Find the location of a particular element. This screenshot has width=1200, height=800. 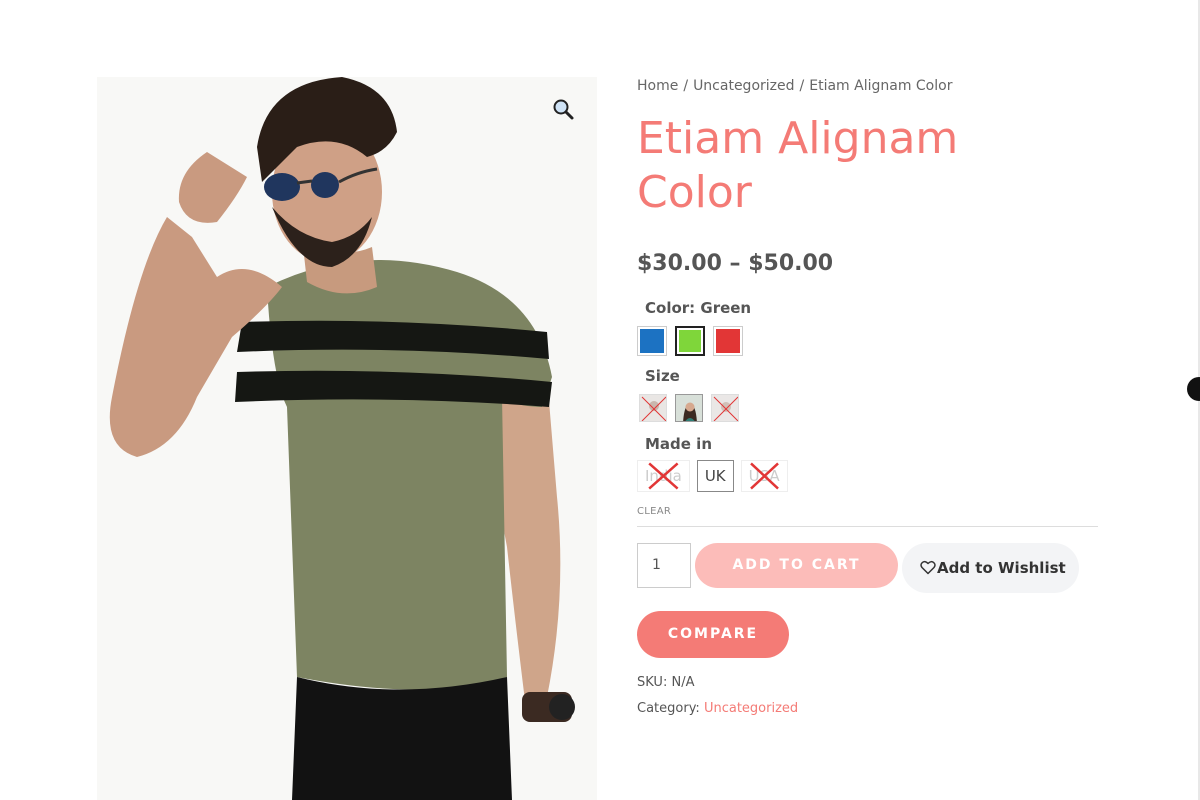

made-in-swatches: India UK USA is located at coordinates (712, 476).